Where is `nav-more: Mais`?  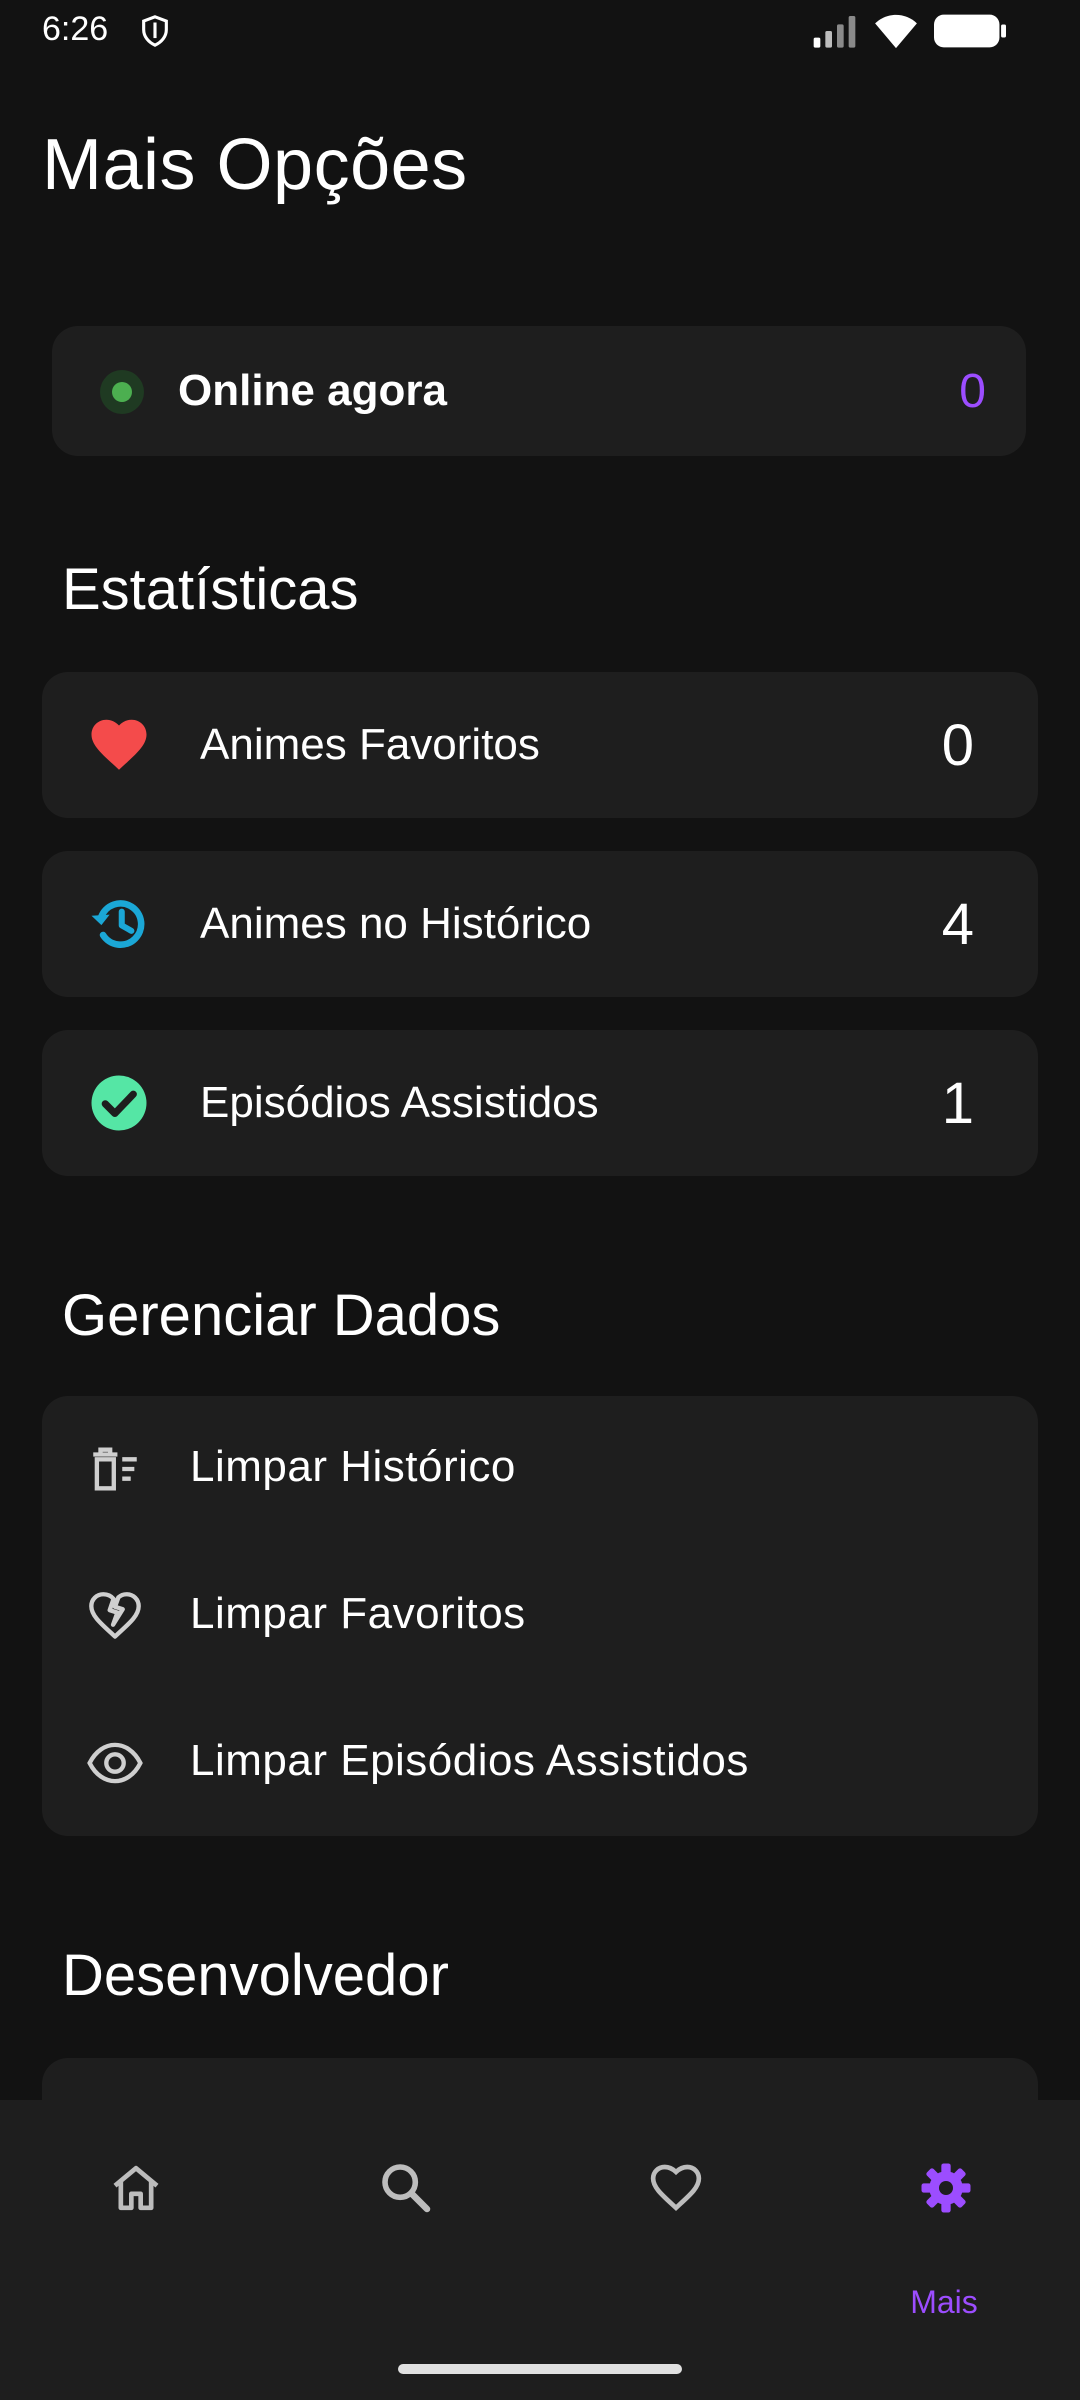 nav-more: Mais is located at coordinates (944, 2240).